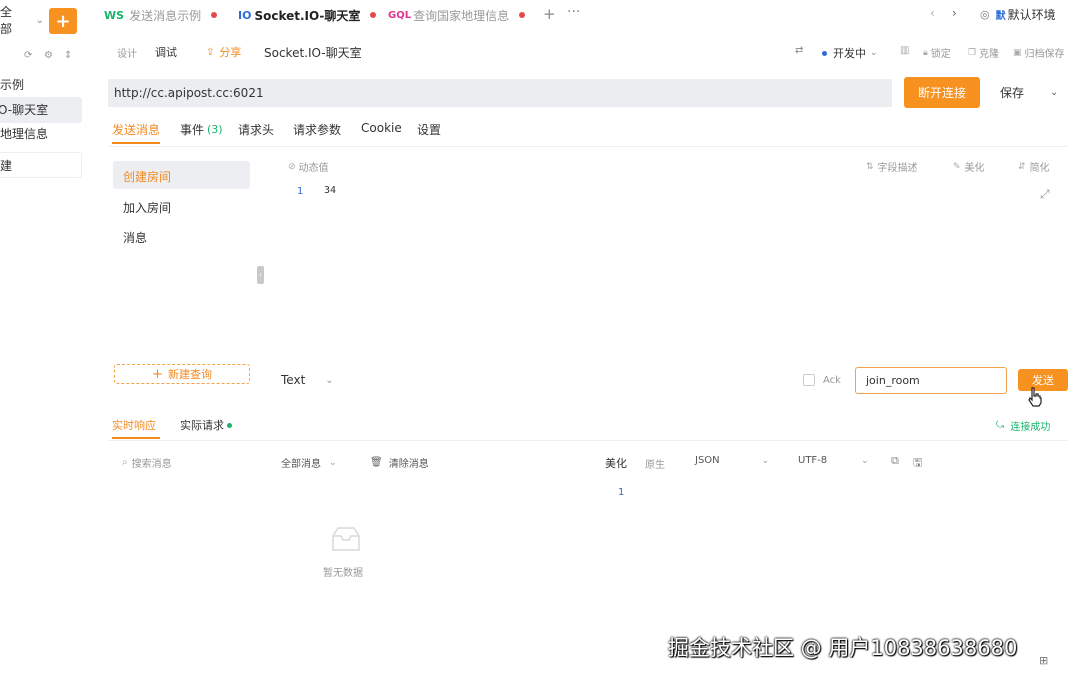 The image size is (1079, 681). What do you see at coordinates (895, 461) in the screenshot?
I see `copy-icon: ⧉` at bounding box center [895, 461].